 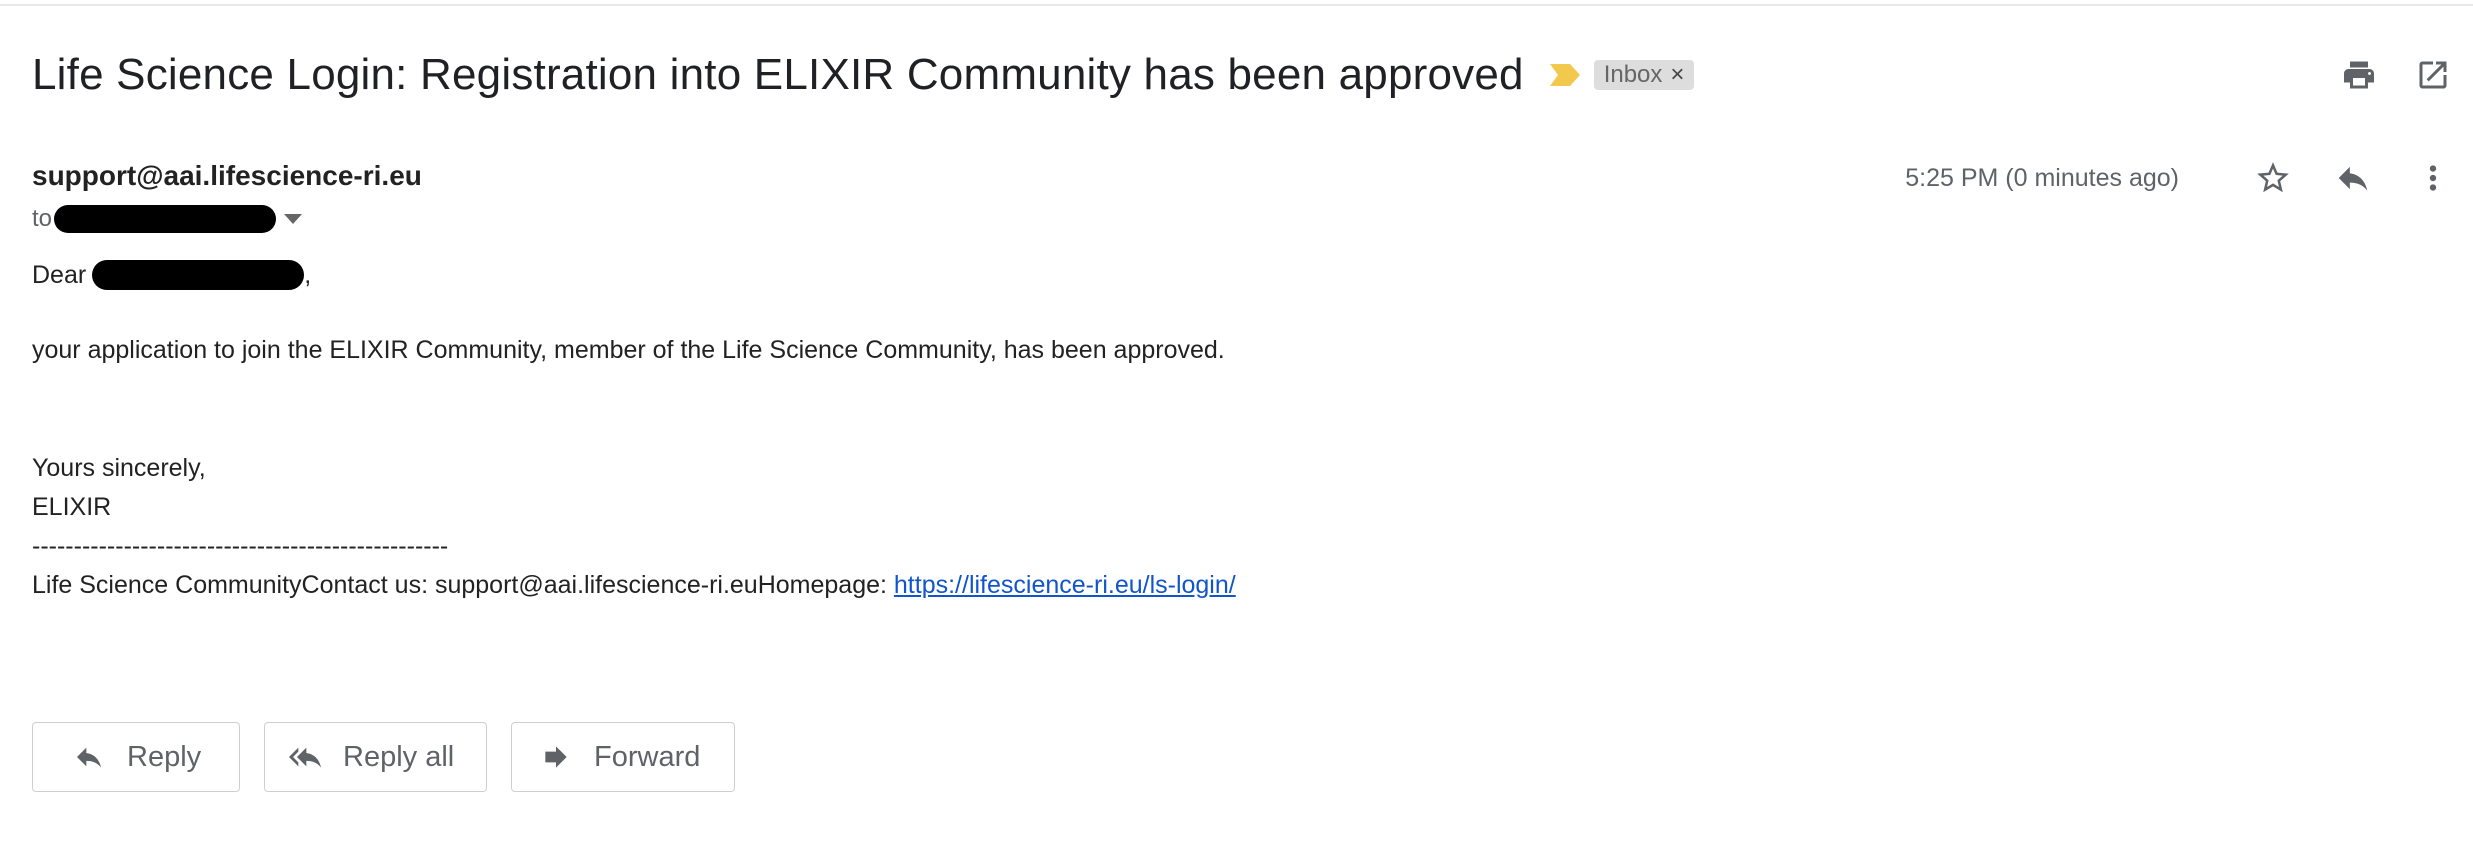 I want to click on print-icon, so click(x=2359, y=75).